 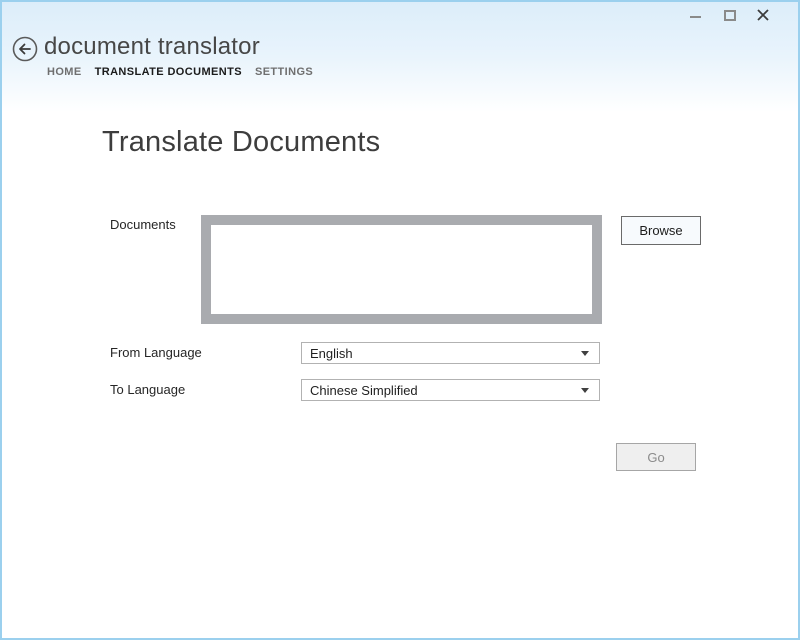 I want to click on minimize-icon, so click(x=695, y=17).